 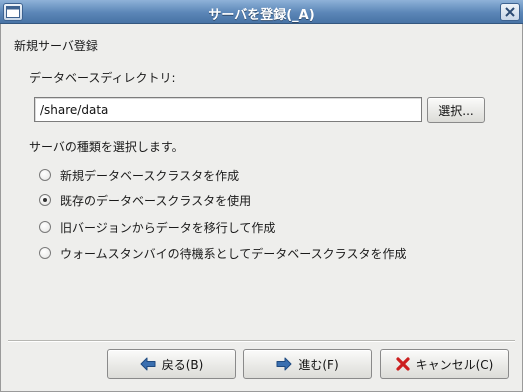 I want to click on radio-label: 新規データベースクラスタを作成, so click(x=150, y=175).